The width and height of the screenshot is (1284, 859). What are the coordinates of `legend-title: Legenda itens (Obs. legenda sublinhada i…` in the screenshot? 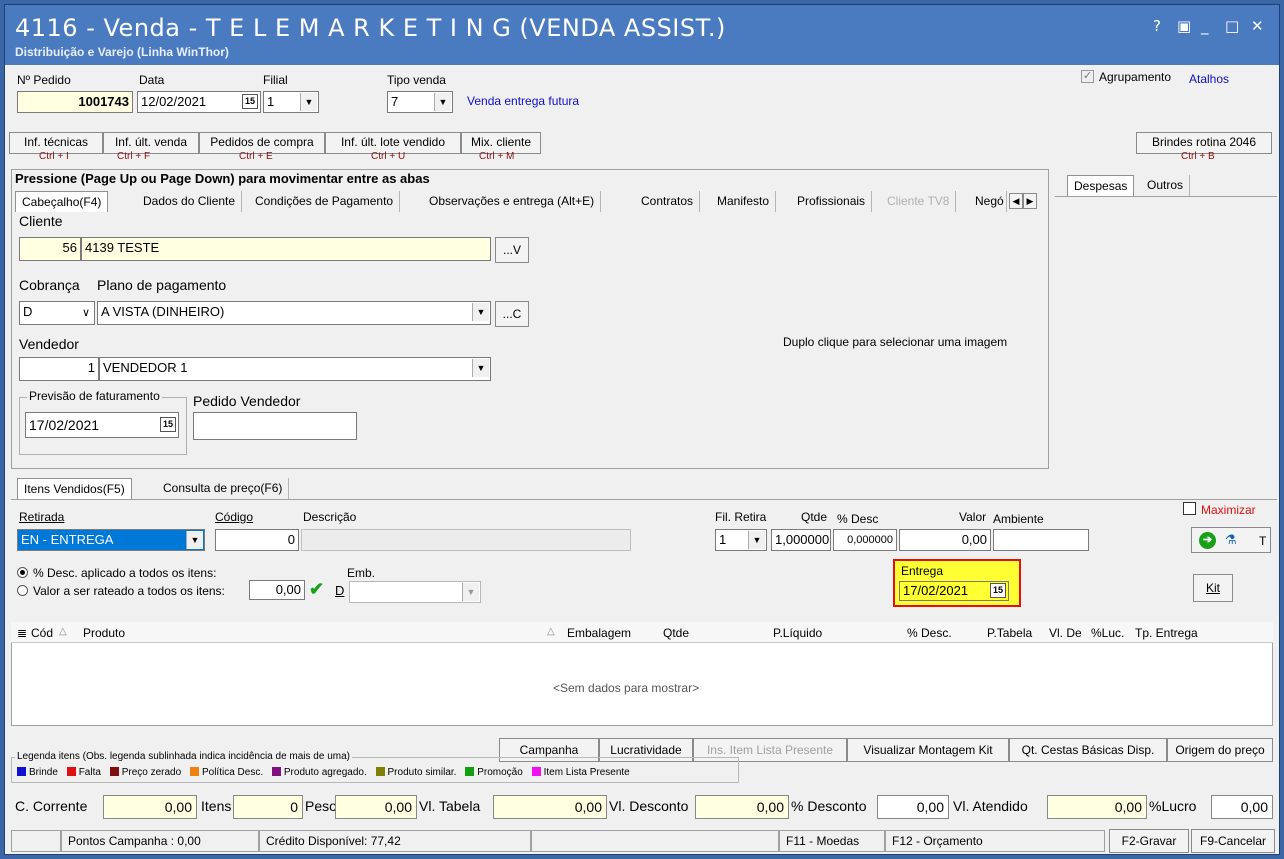 It's located at (183, 756).